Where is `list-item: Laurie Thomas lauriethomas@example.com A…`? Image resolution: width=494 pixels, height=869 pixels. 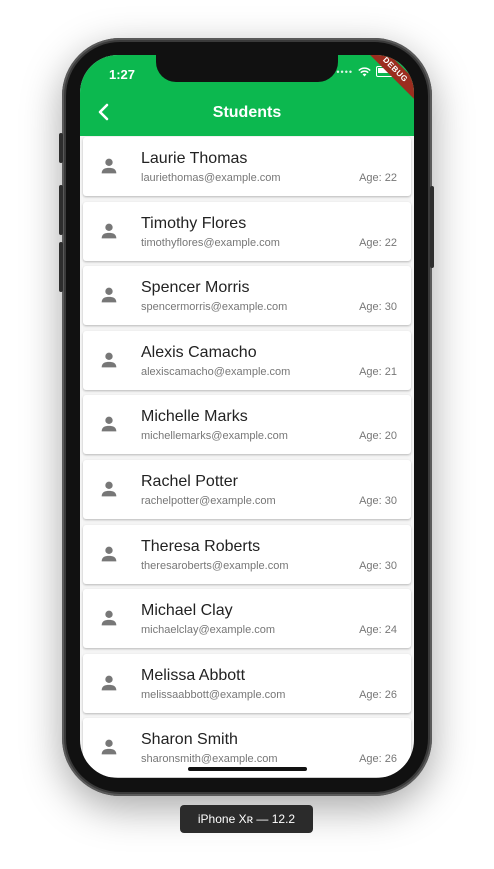
list-item: Laurie Thomas lauriethomas@example.com A… is located at coordinates (247, 166).